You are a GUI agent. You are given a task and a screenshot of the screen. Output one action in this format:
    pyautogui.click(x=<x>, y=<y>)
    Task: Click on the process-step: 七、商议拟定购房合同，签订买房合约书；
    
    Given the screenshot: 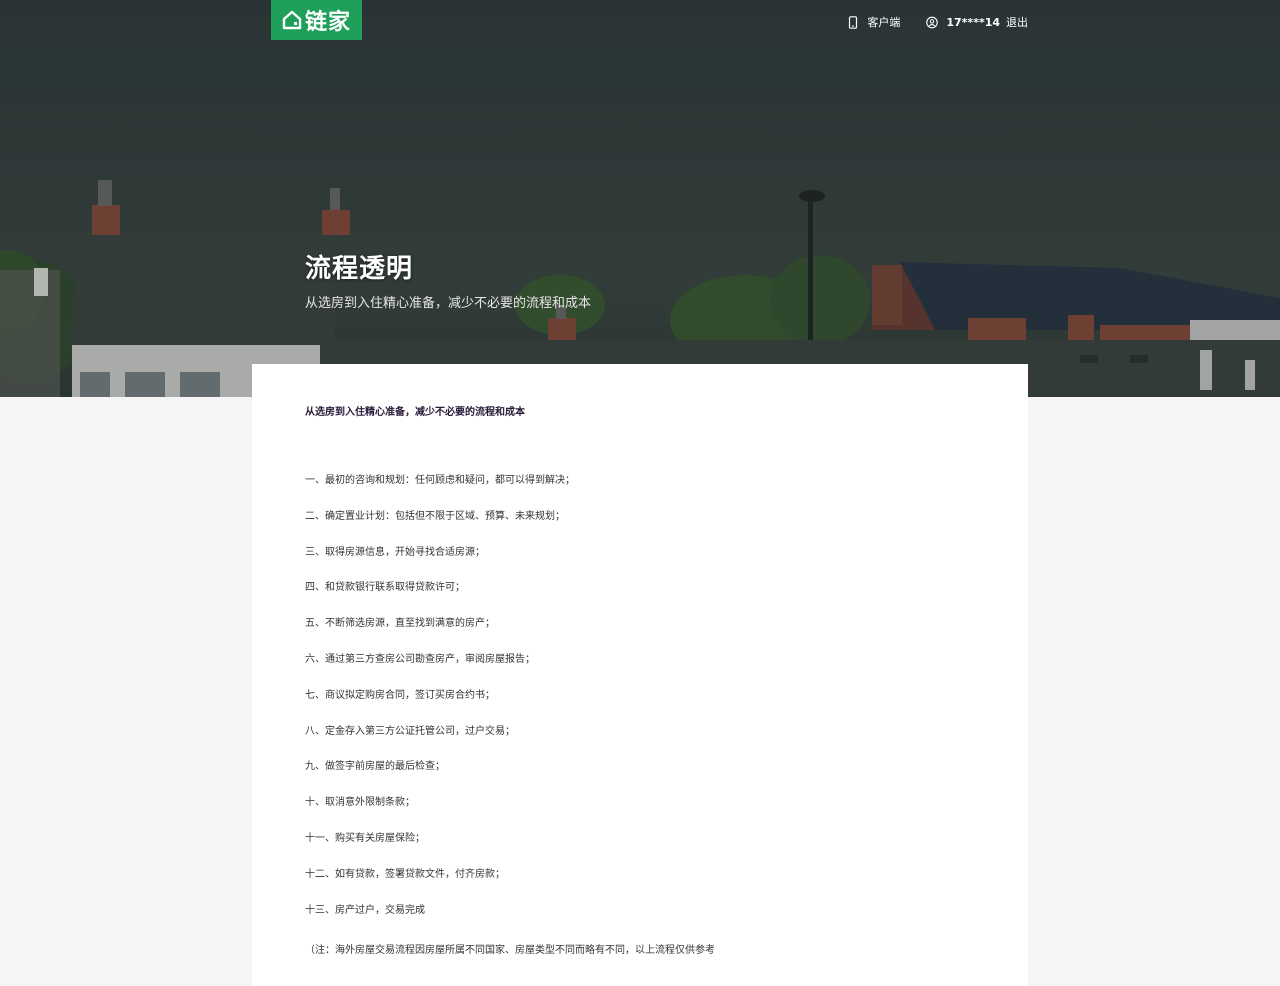 What is the action you would take?
    pyautogui.click(x=400, y=695)
    